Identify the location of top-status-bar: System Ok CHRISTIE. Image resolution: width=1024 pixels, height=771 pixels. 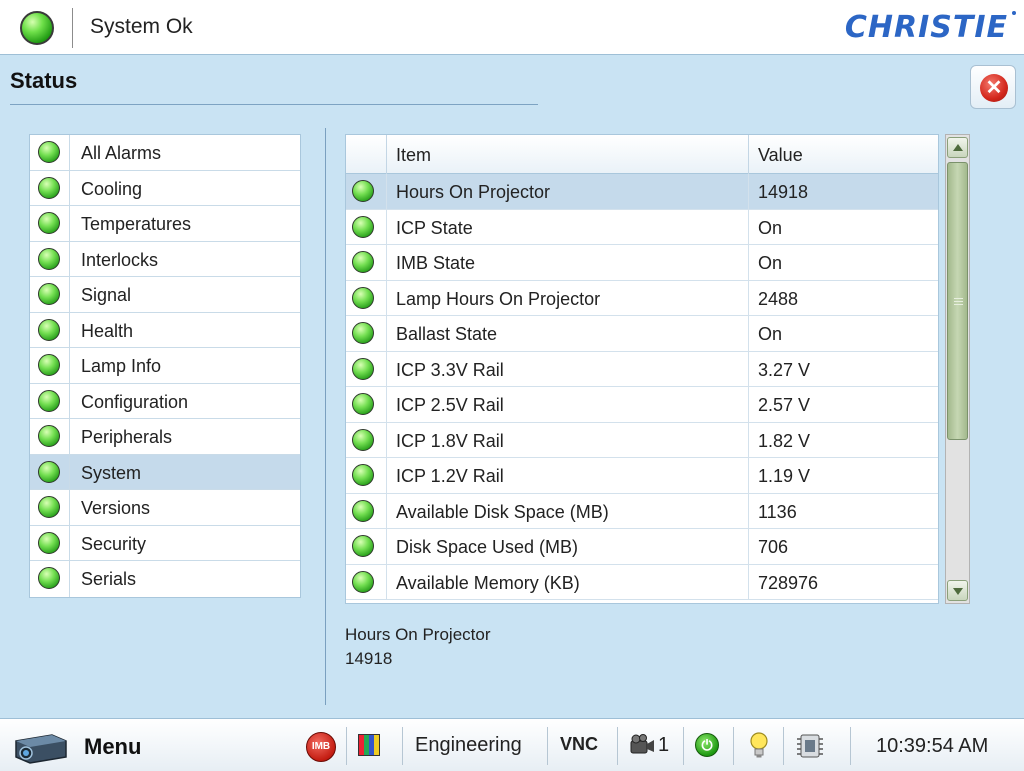
(512, 27).